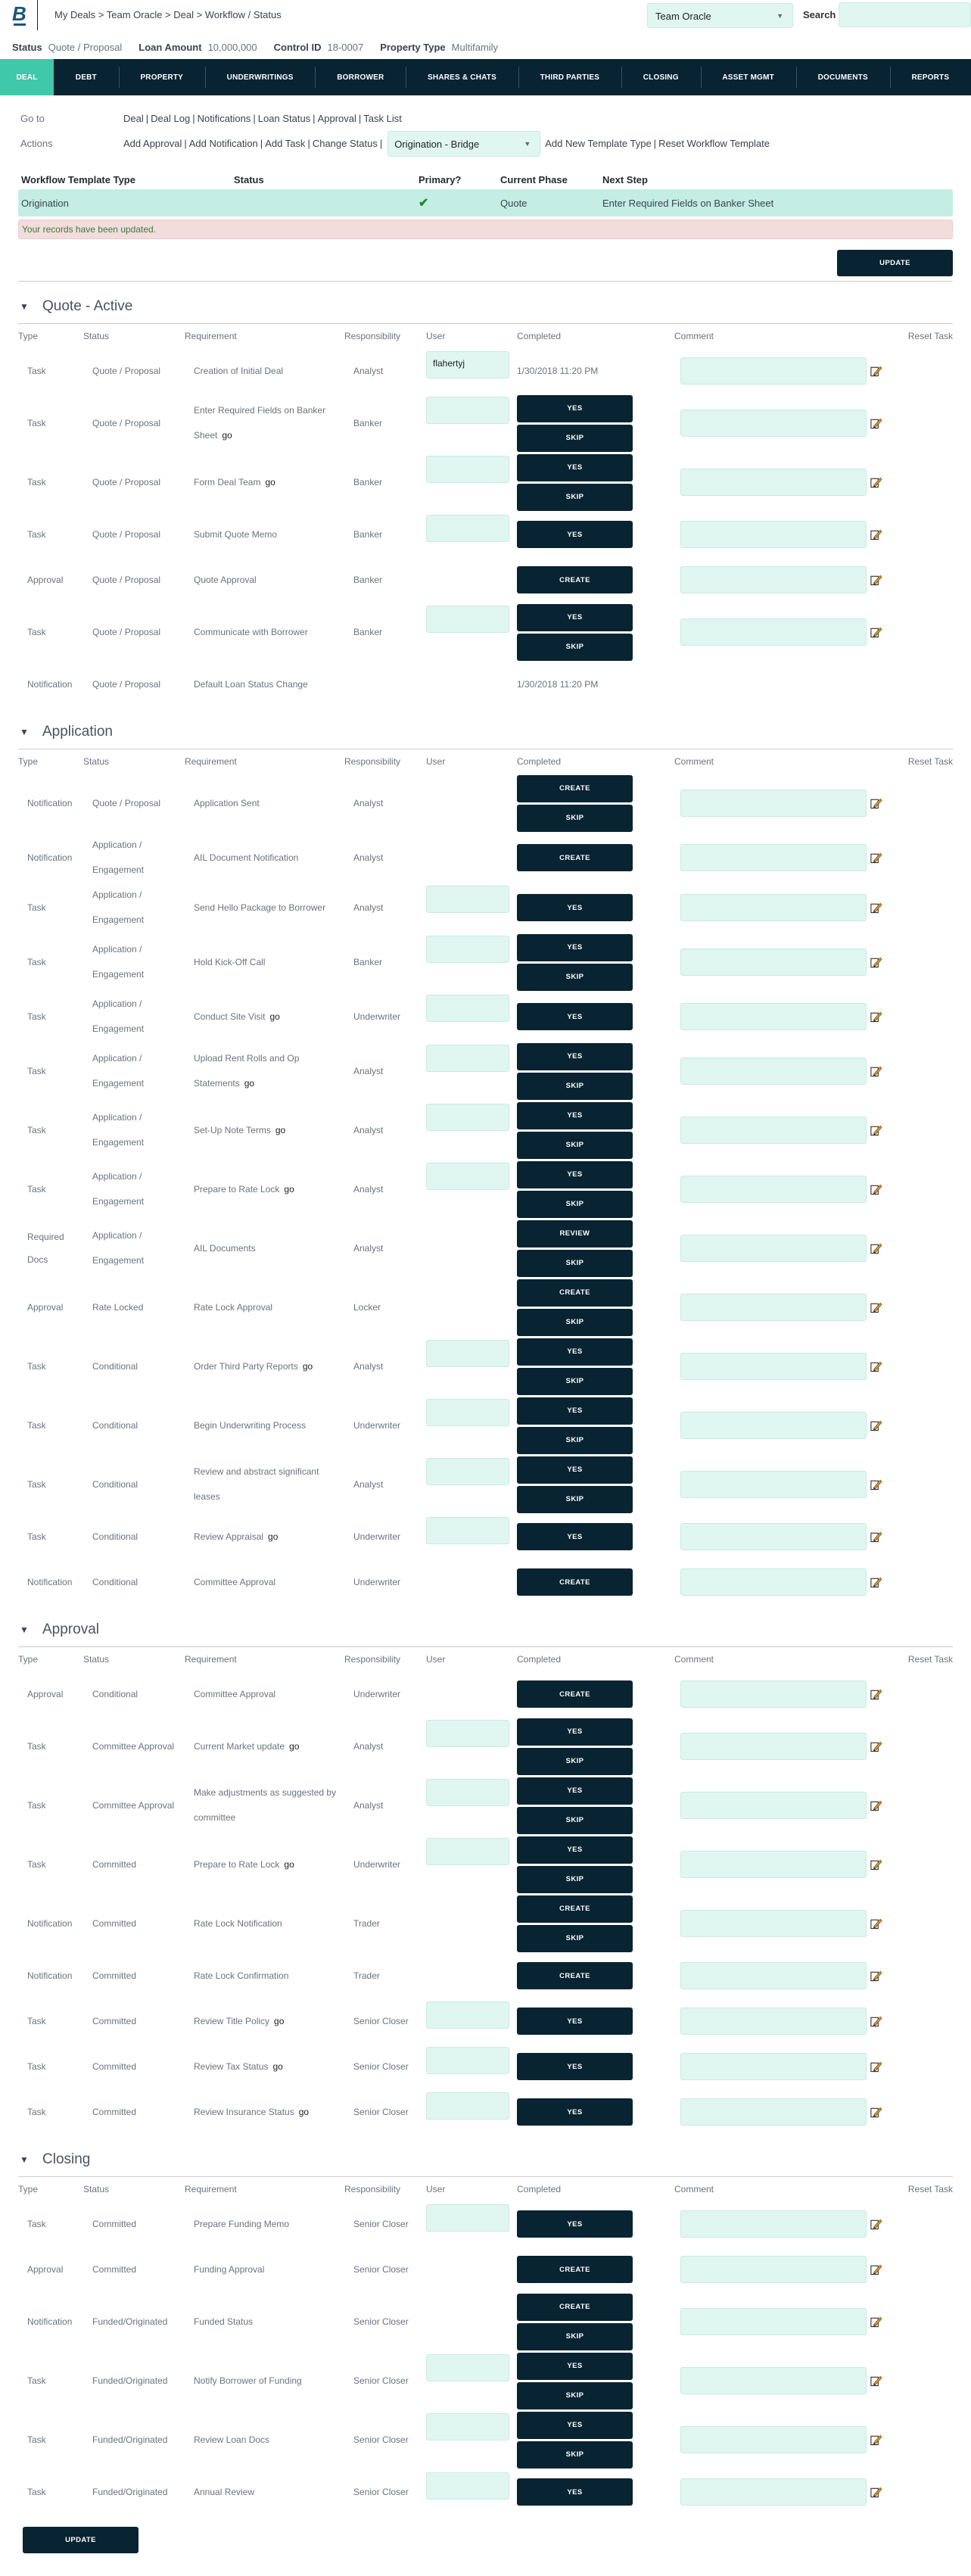 The image size is (971, 2576). I want to click on link-approval: Approval, so click(337, 119).